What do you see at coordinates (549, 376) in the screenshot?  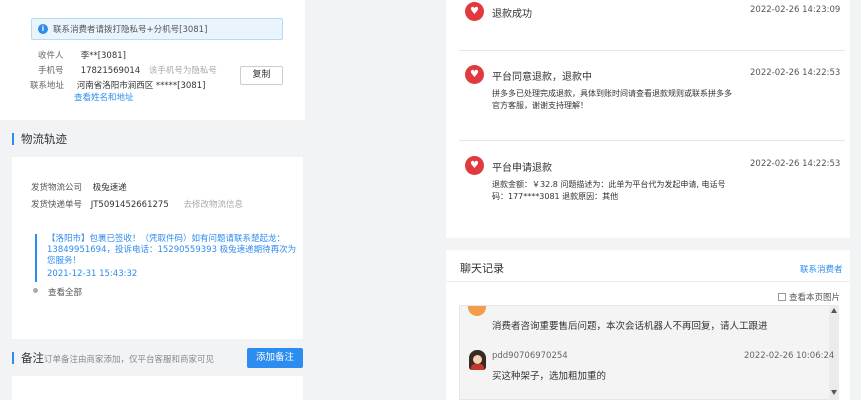 I see `message-text: 买这种架子，选加粗加重的` at bounding box center [549, 376].